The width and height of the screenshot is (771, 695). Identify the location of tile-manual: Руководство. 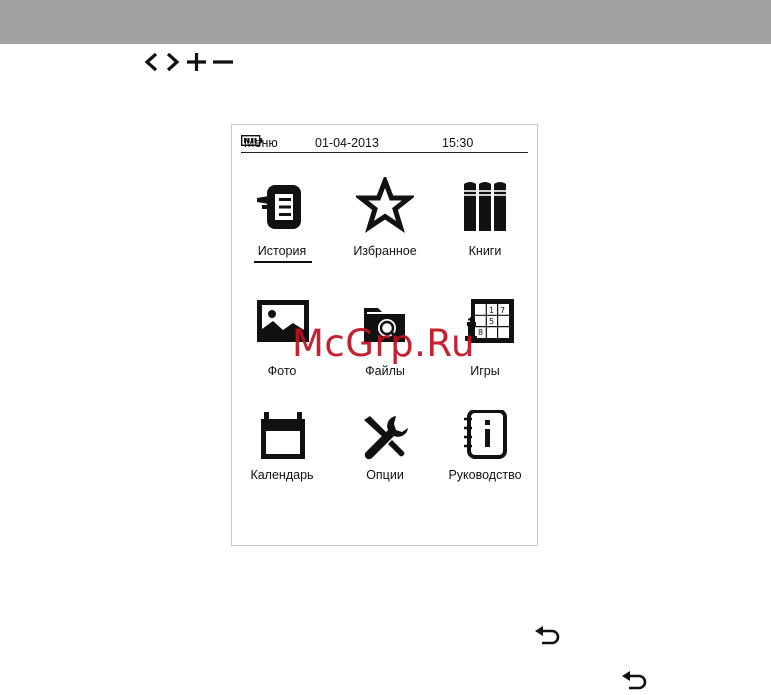
(485, 465).